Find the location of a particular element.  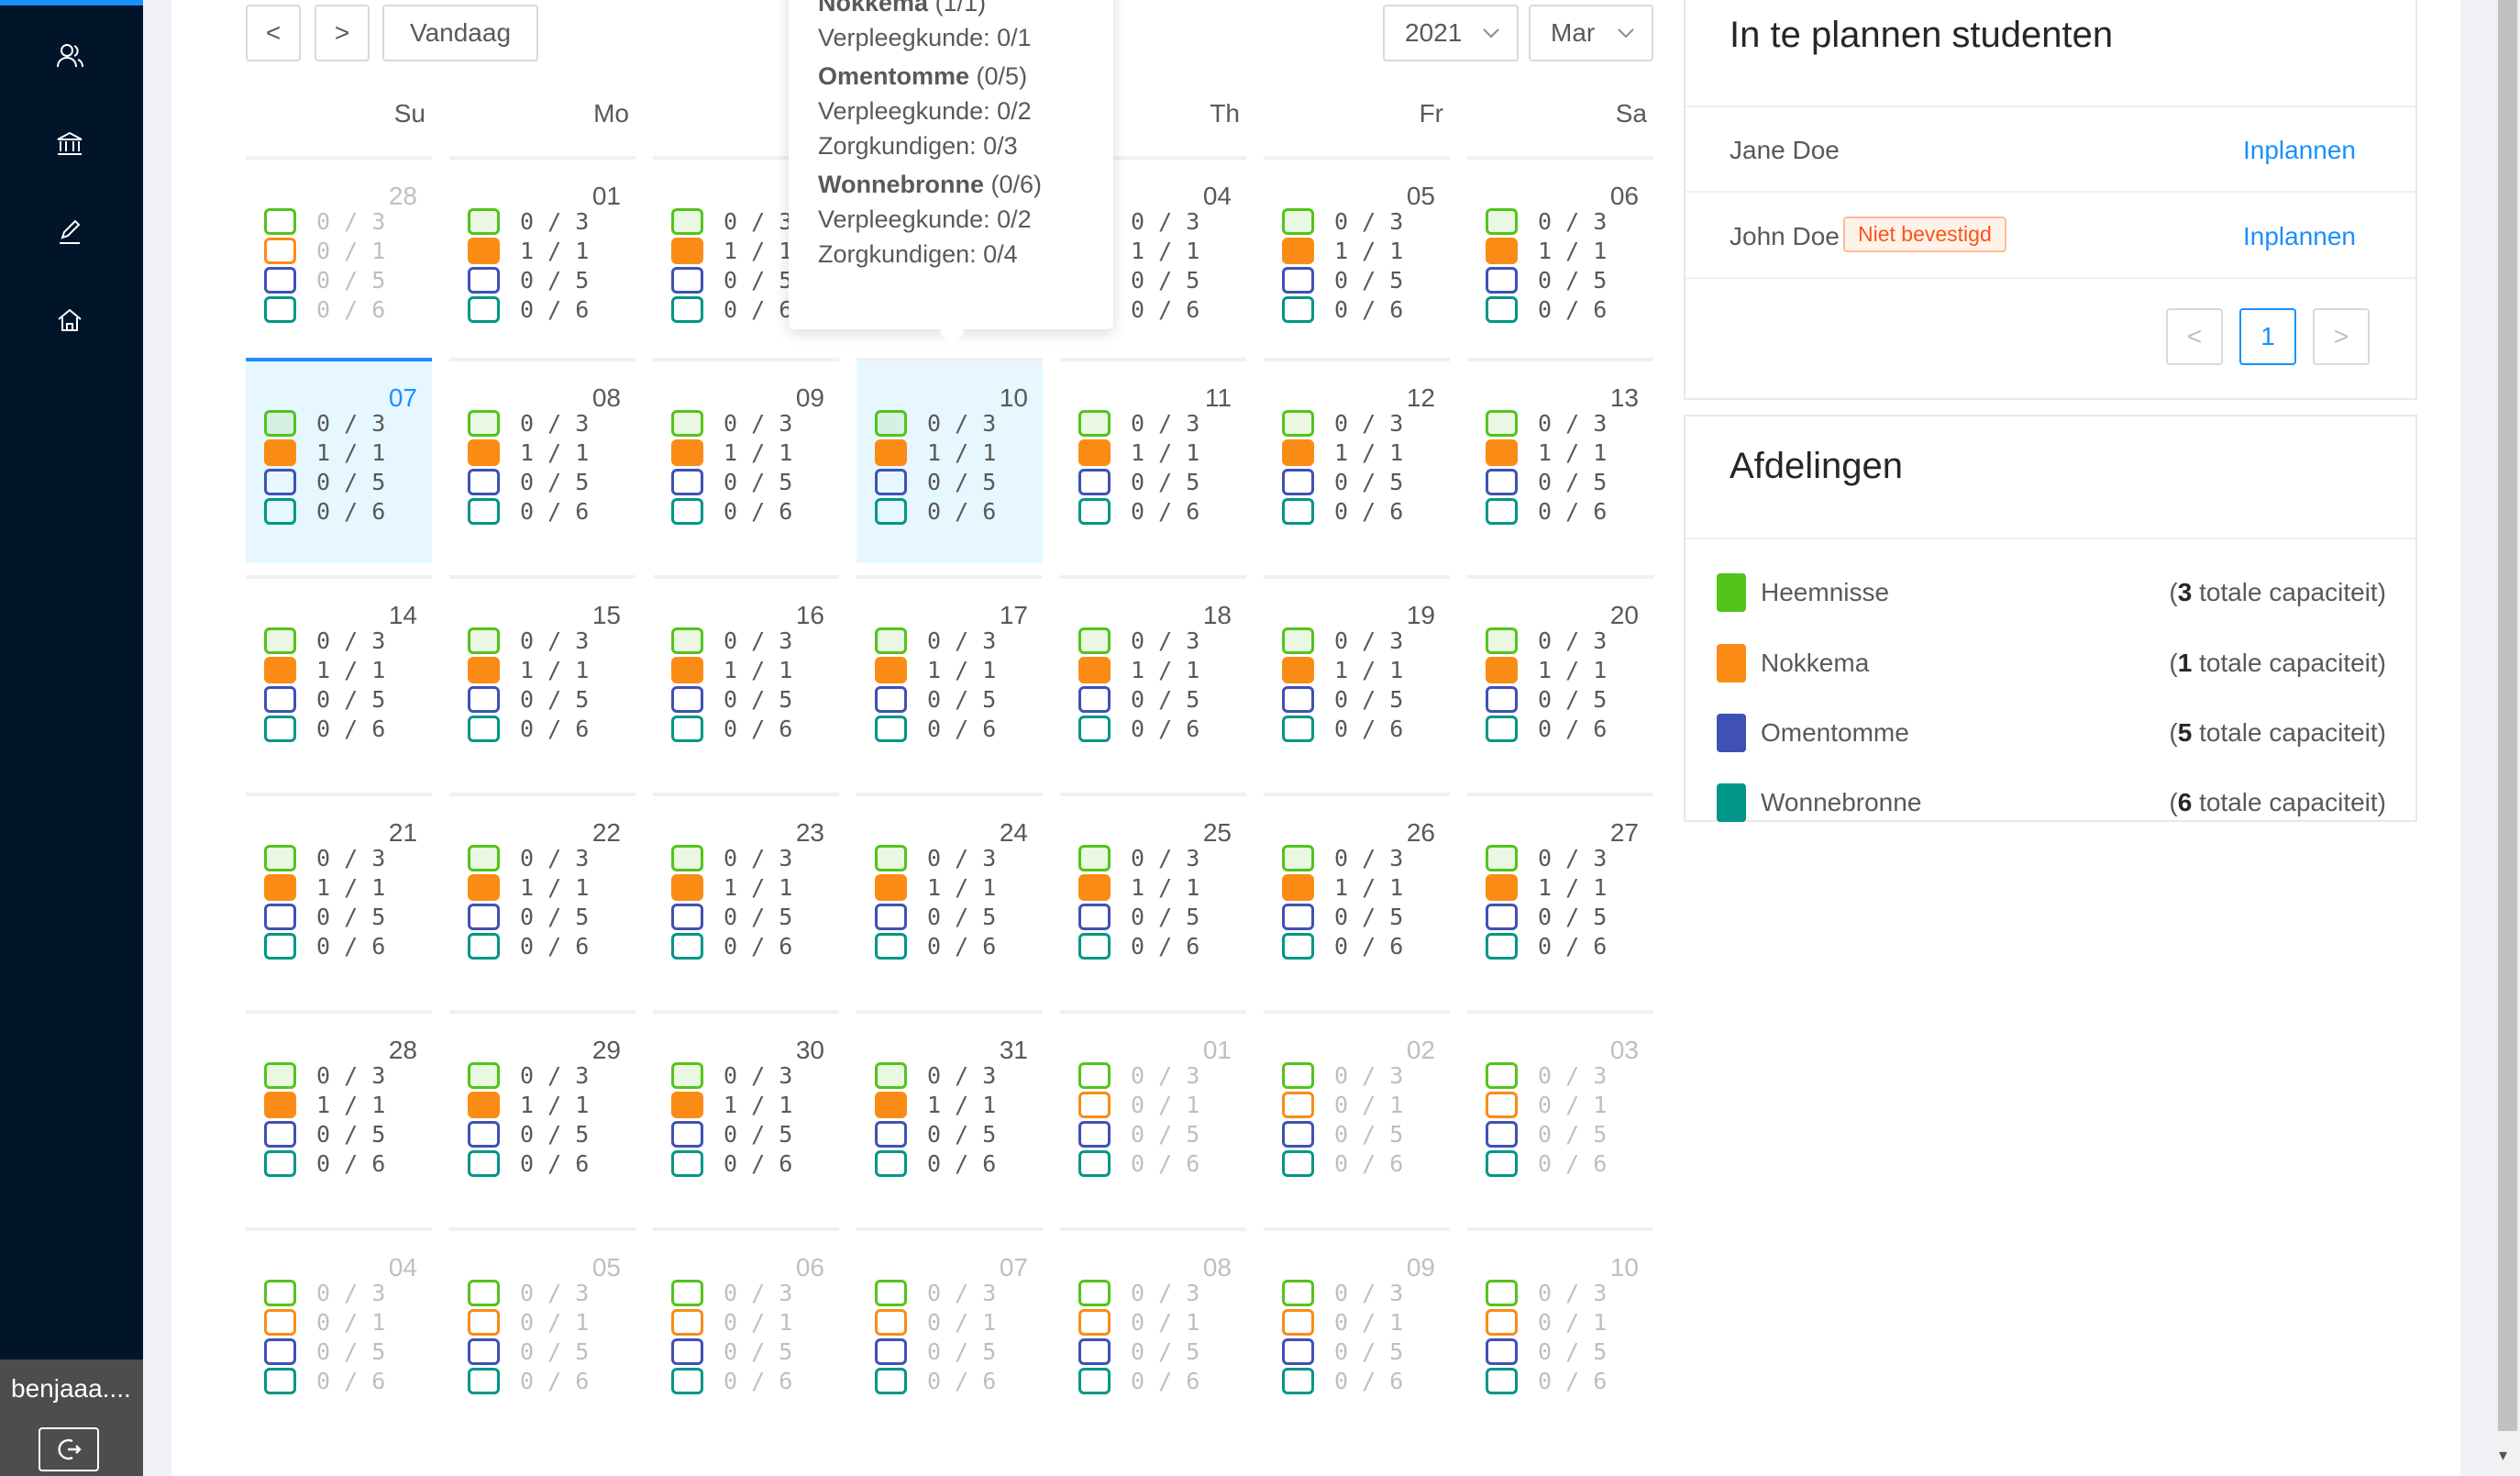

calendar-cell: 01 0 / 30 / 10 / 50 / 6 is located at coordinates (1153, 1112).